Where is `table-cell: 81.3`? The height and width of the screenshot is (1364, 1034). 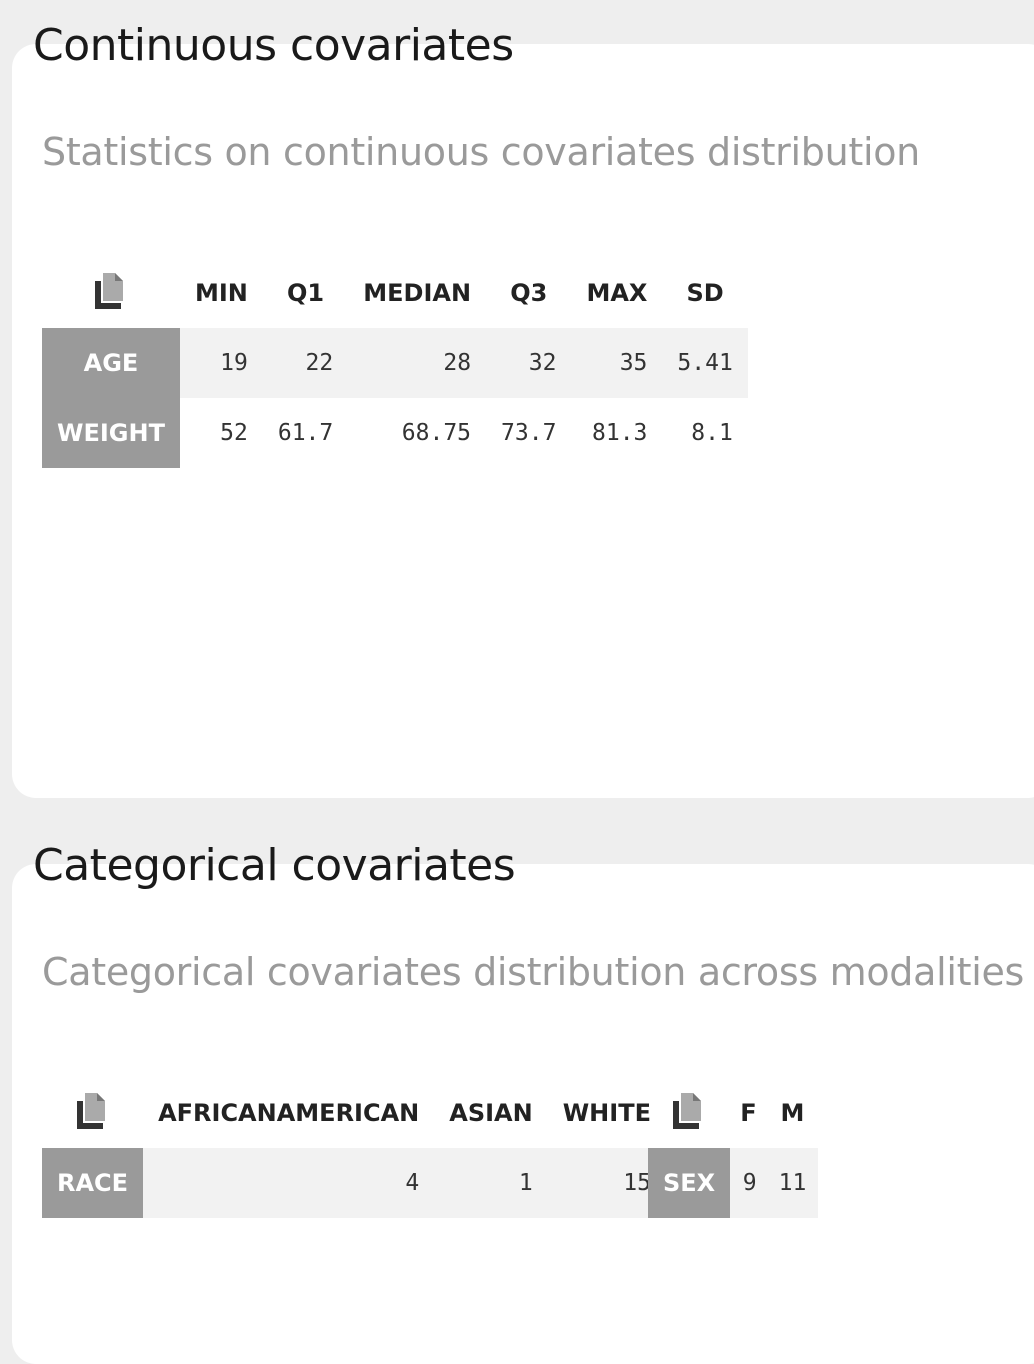 table-cell: 81.3 is located at coordinates (620, 433).